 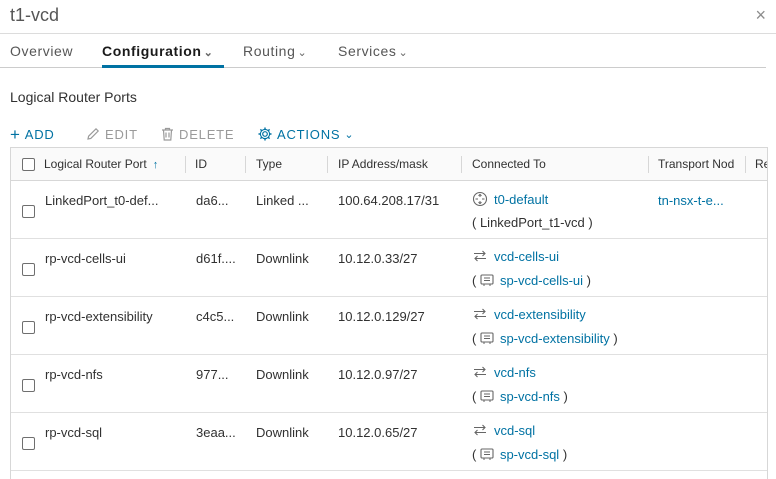 I want to click on add-label: ADD, so click(x=39, y=134).